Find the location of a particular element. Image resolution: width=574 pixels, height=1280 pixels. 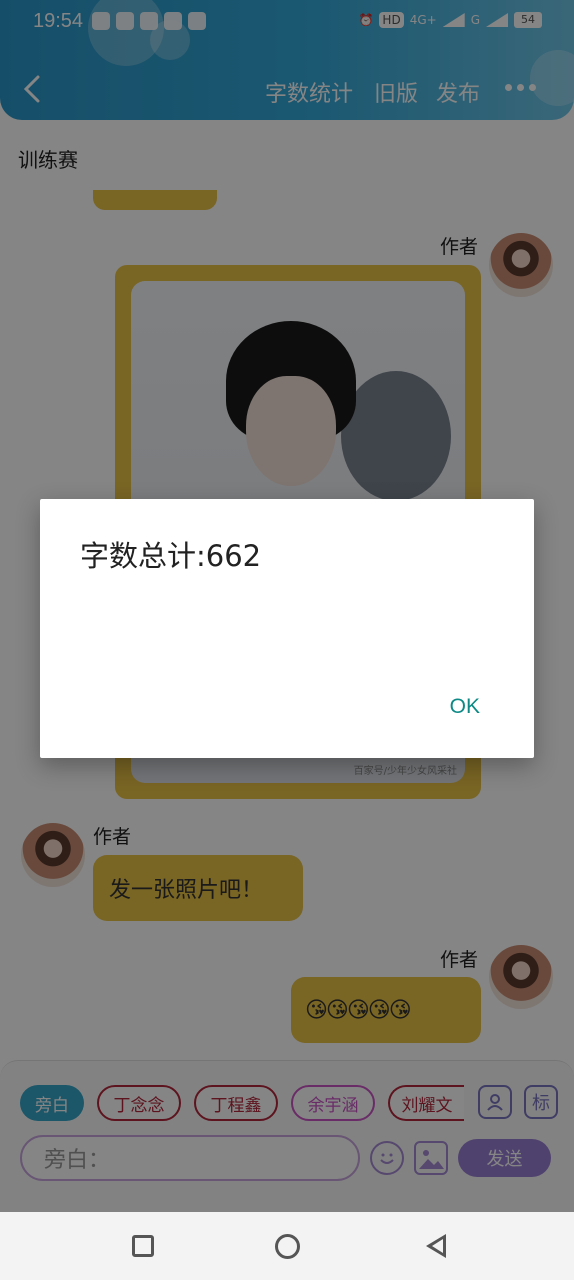

system-nav-bar is located at coordinates (287, 1246).